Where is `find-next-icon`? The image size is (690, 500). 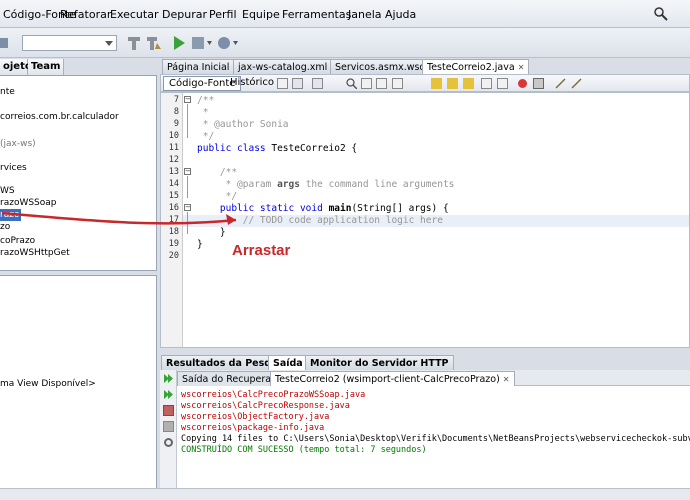
find-next-icon is located at coordinates (381, 83).